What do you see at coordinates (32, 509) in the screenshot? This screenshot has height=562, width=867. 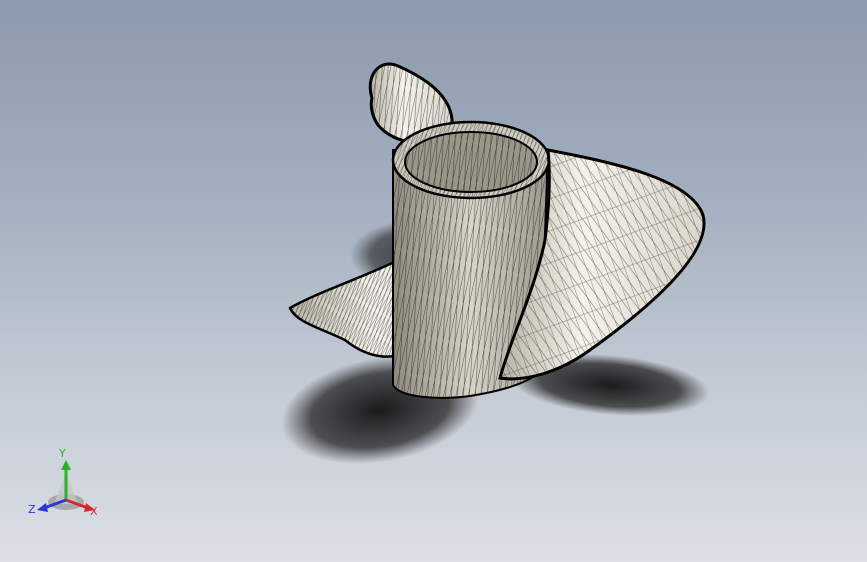 I see `triad-z-label: Z` at bounding box center [32, 509].